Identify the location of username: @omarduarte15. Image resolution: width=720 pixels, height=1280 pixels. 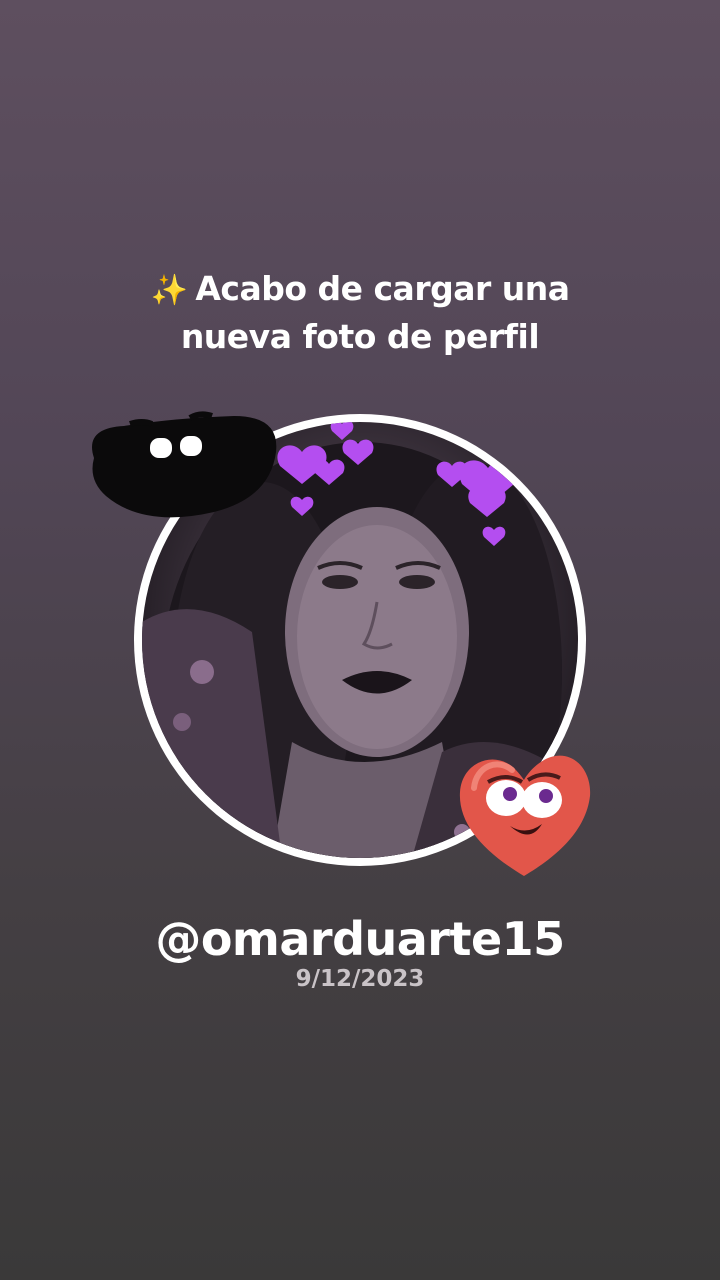
(360, 939).